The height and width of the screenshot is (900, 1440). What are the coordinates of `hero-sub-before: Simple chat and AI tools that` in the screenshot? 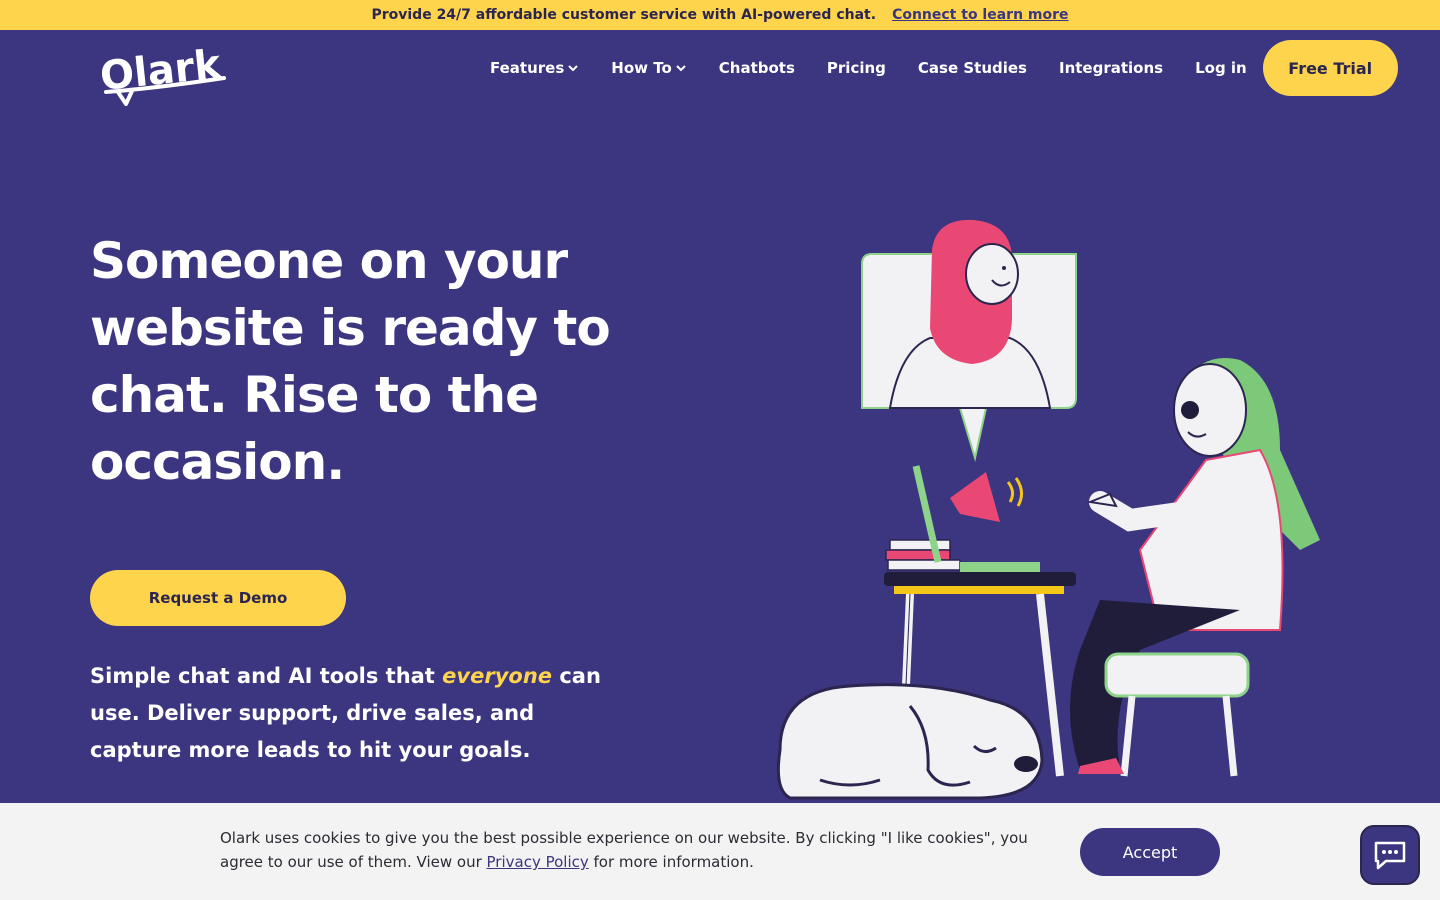 It's located at (266, 676).